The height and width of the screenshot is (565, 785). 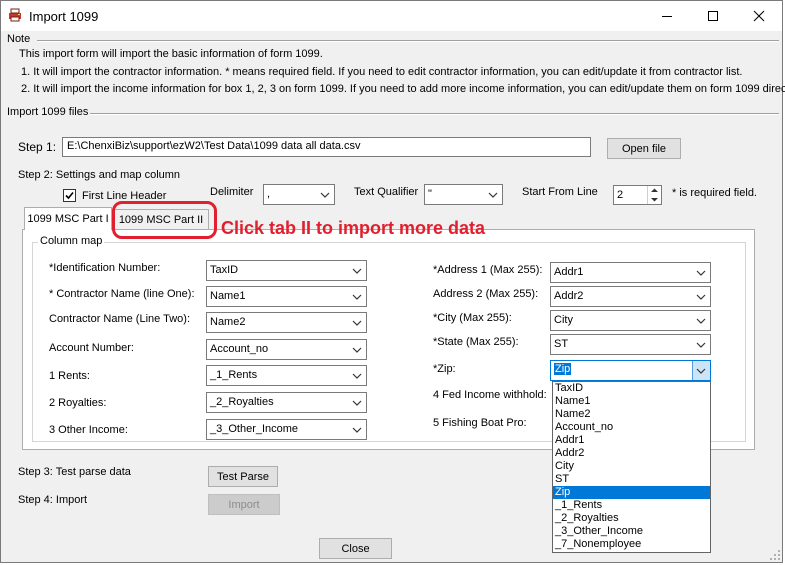 I want to click on address2-select: Addr2, so click(x=630, y=296).